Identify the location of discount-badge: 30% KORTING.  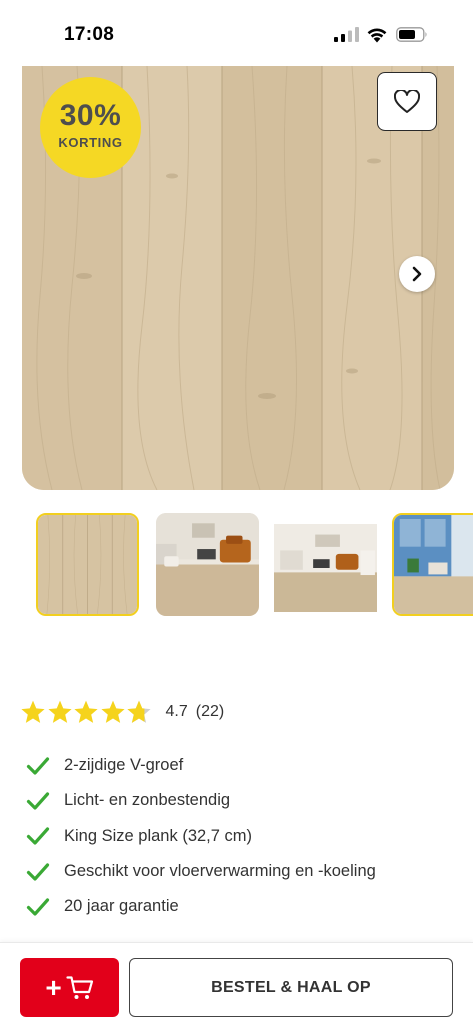
(90, 127).